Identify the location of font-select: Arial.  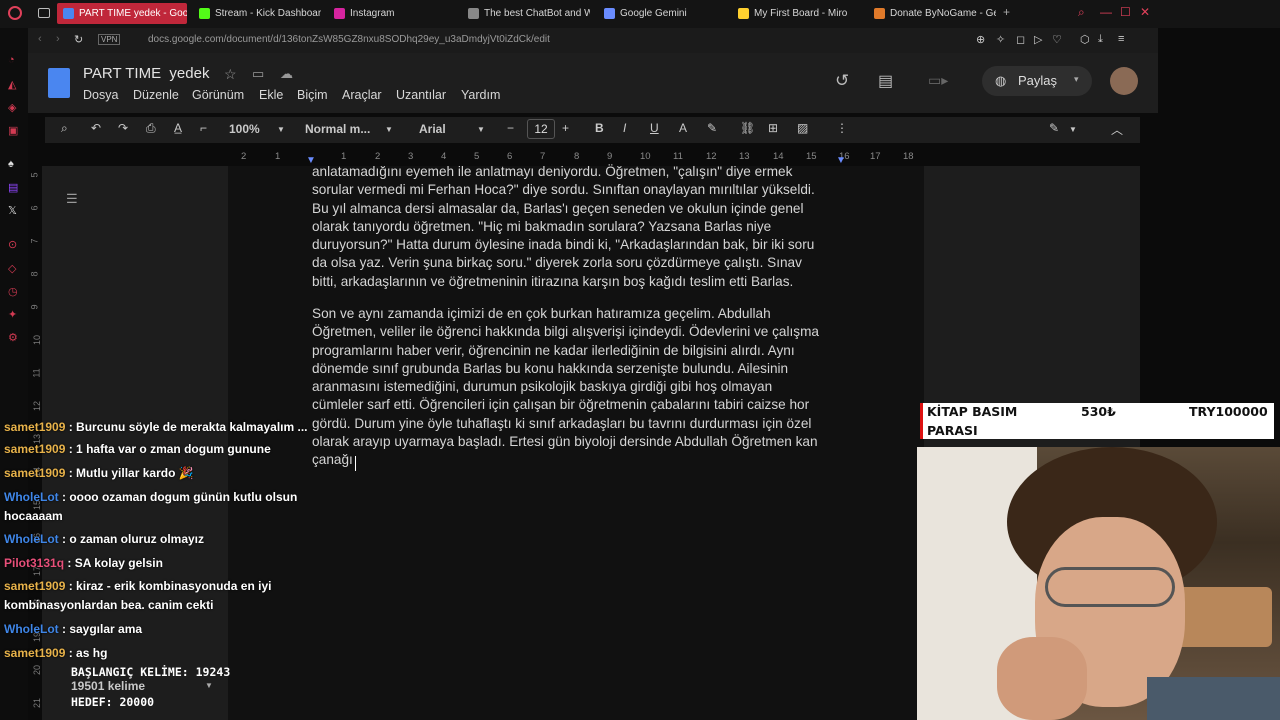
(432, 129).